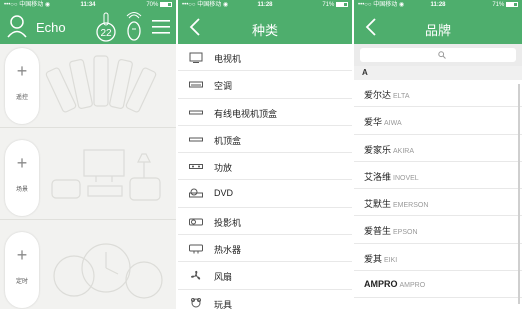 This screenshot has height=309, width=522. Describe the element at coordinates (196, 275) in the screenshot. I see `fan-icon` at that location.